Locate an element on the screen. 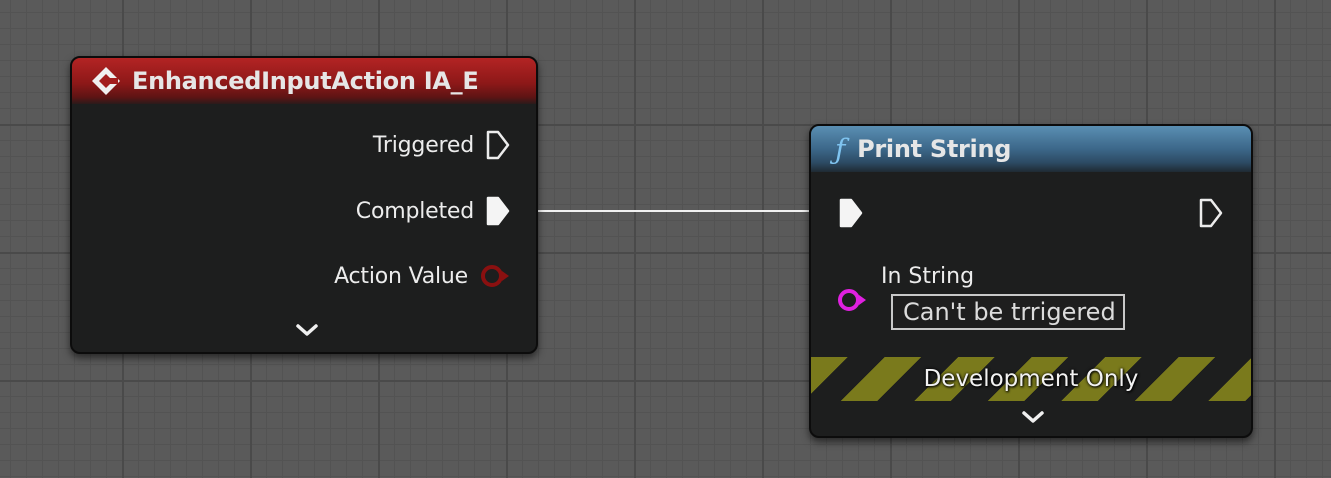 This screenshot has height=478, width=1331. development-only-banner: Development Only is located at coordinates (1031, 379).